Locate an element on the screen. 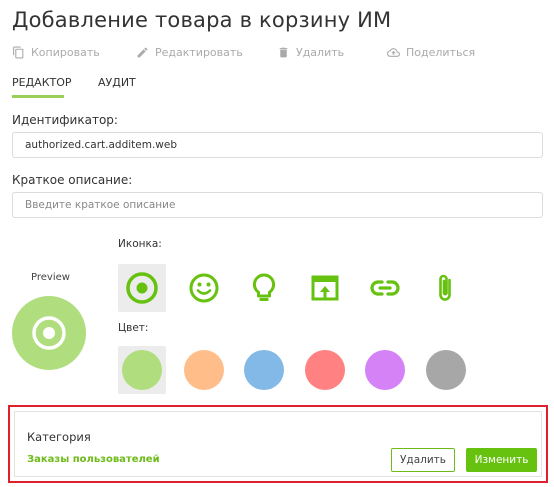  identifier-field is located at coordinates (277, 145).